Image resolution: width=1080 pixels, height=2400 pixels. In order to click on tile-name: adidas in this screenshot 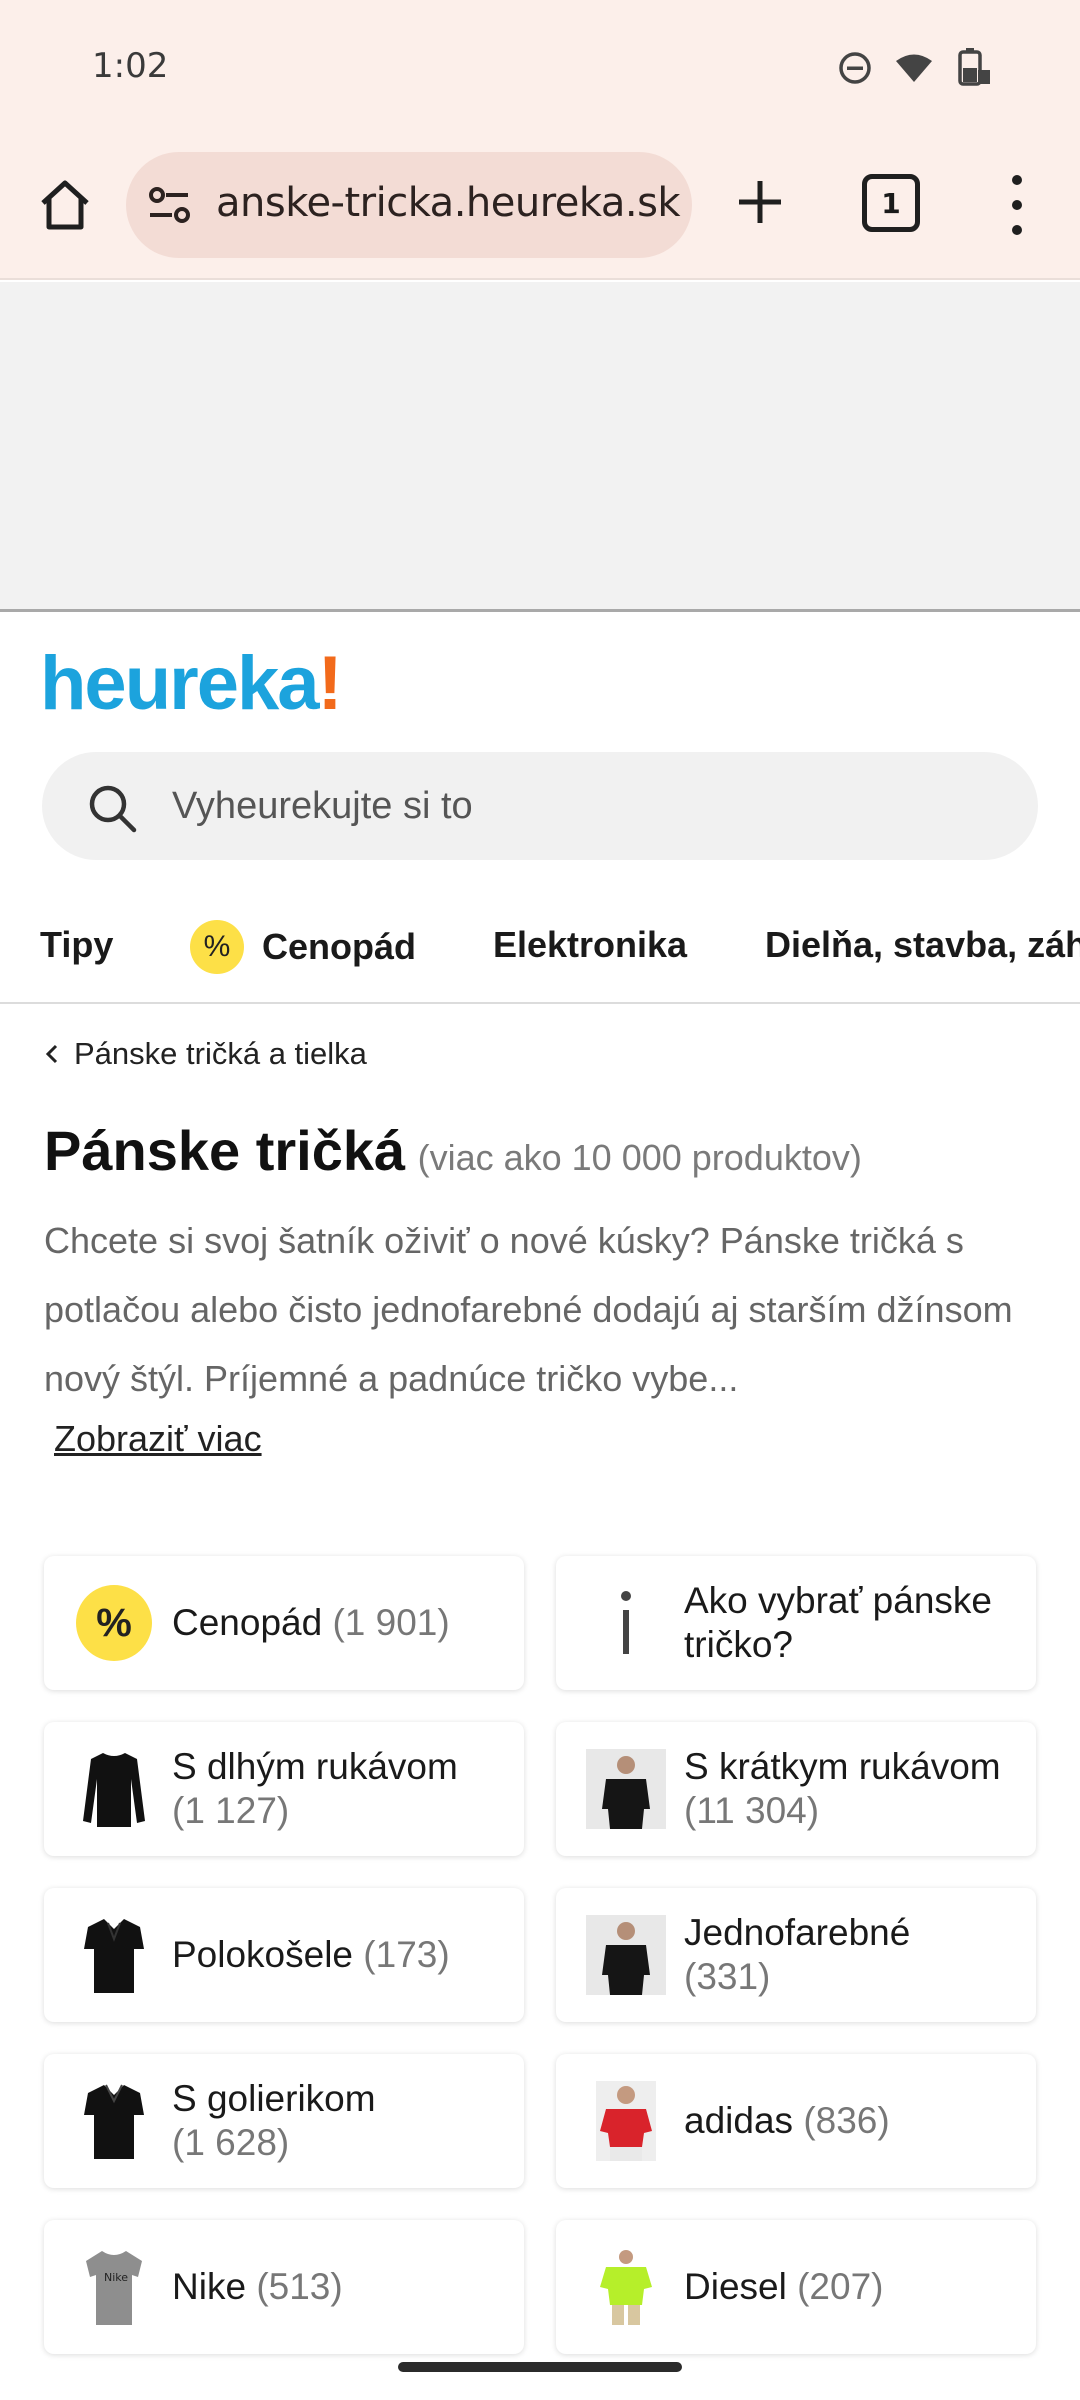, I will do `click(739, 2120)`.